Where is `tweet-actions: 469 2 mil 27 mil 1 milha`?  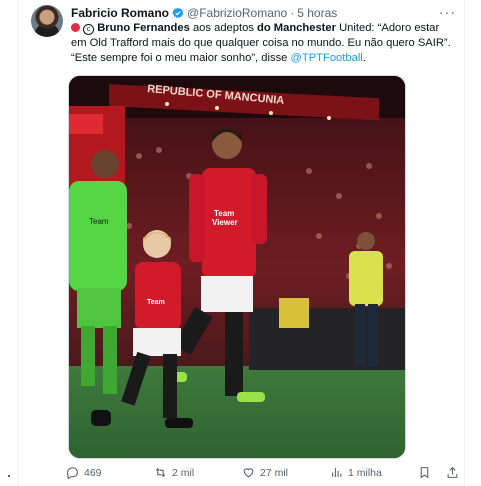 tweet-actions: 469 2 mil 27 mil 1 milha is located at coordinates (264, 475).